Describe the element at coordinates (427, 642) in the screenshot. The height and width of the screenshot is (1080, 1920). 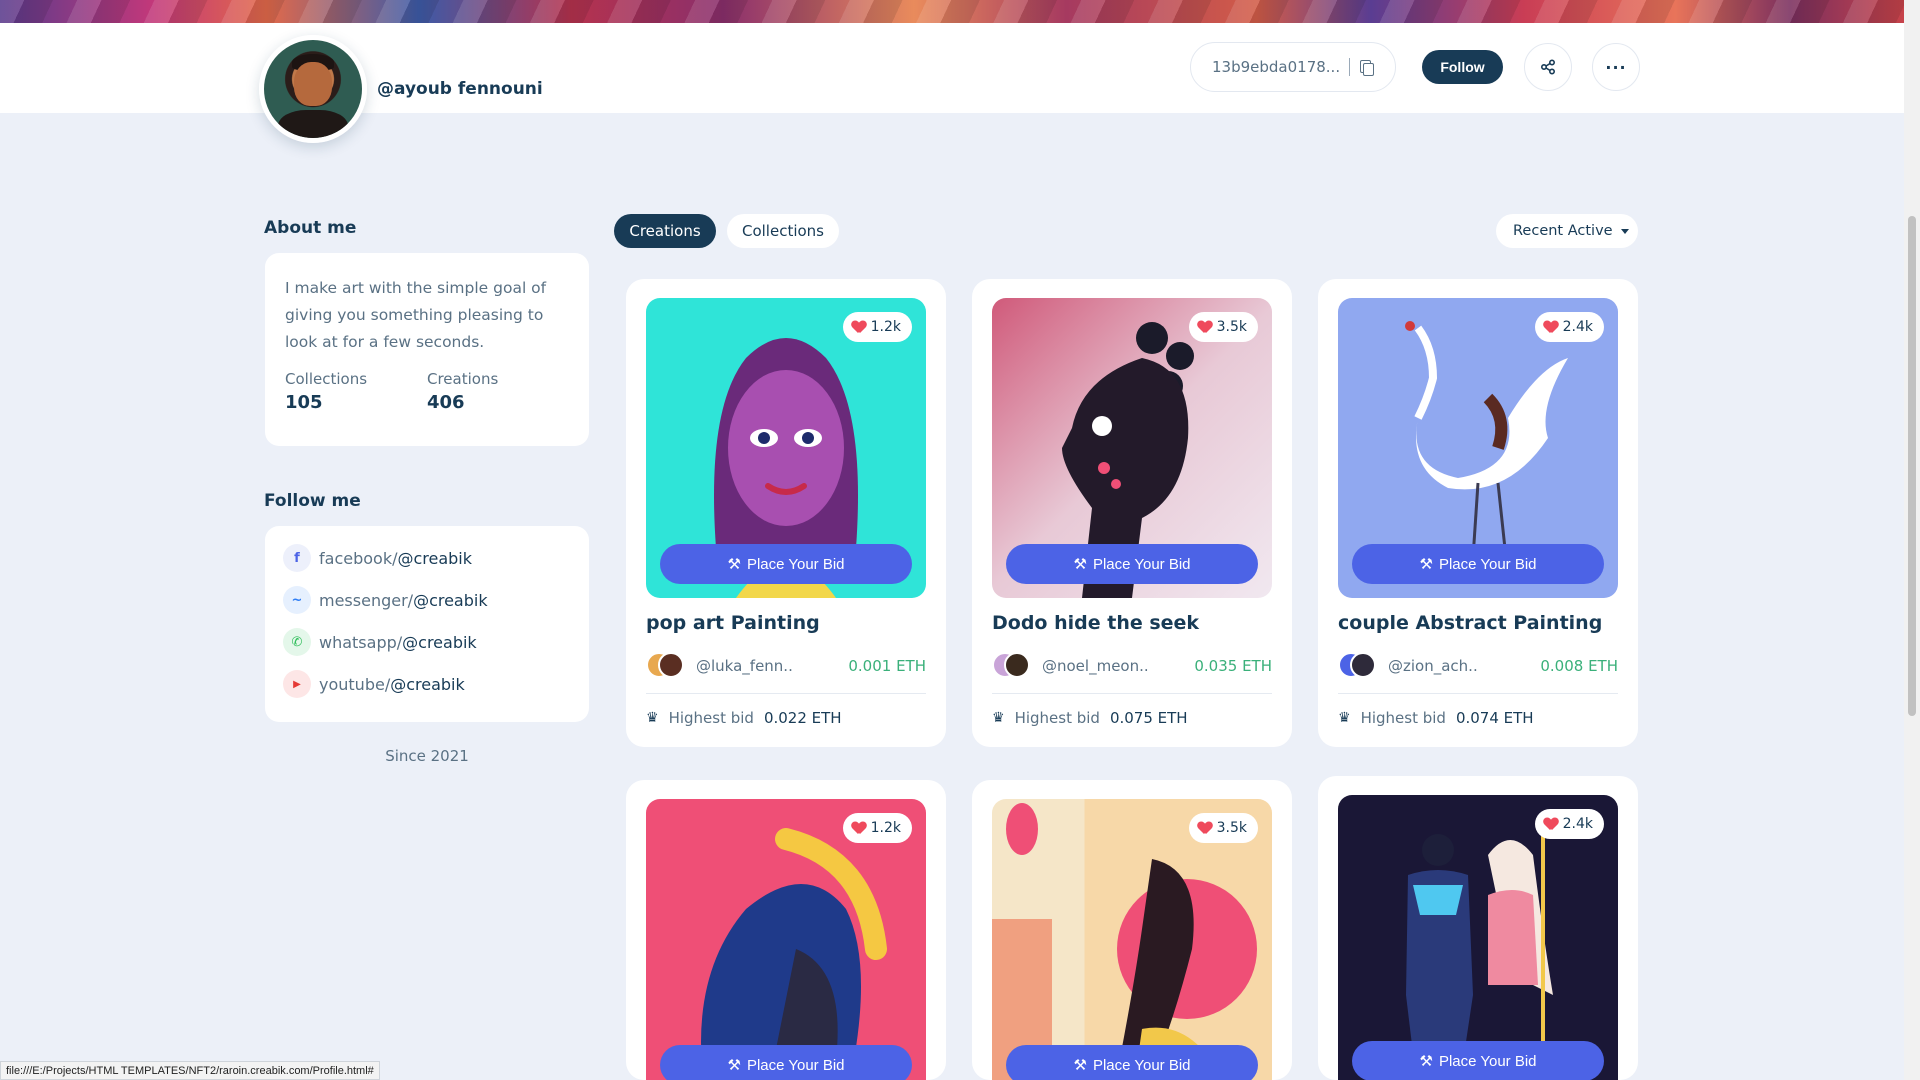
I see `social-link-whatsapp: ✆ whatsapp/@creabik` at that location.